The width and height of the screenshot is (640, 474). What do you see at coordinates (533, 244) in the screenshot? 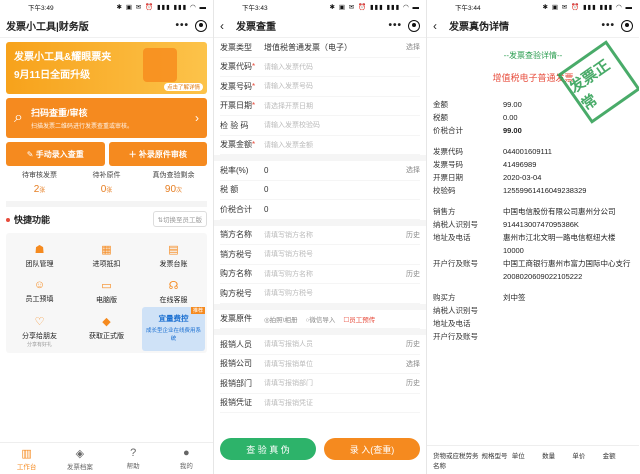
I see `seller-addr-row: 地址及电话 惠州市江北文明一路电信枢纽大楼10000` at bounding box center [533, 244].